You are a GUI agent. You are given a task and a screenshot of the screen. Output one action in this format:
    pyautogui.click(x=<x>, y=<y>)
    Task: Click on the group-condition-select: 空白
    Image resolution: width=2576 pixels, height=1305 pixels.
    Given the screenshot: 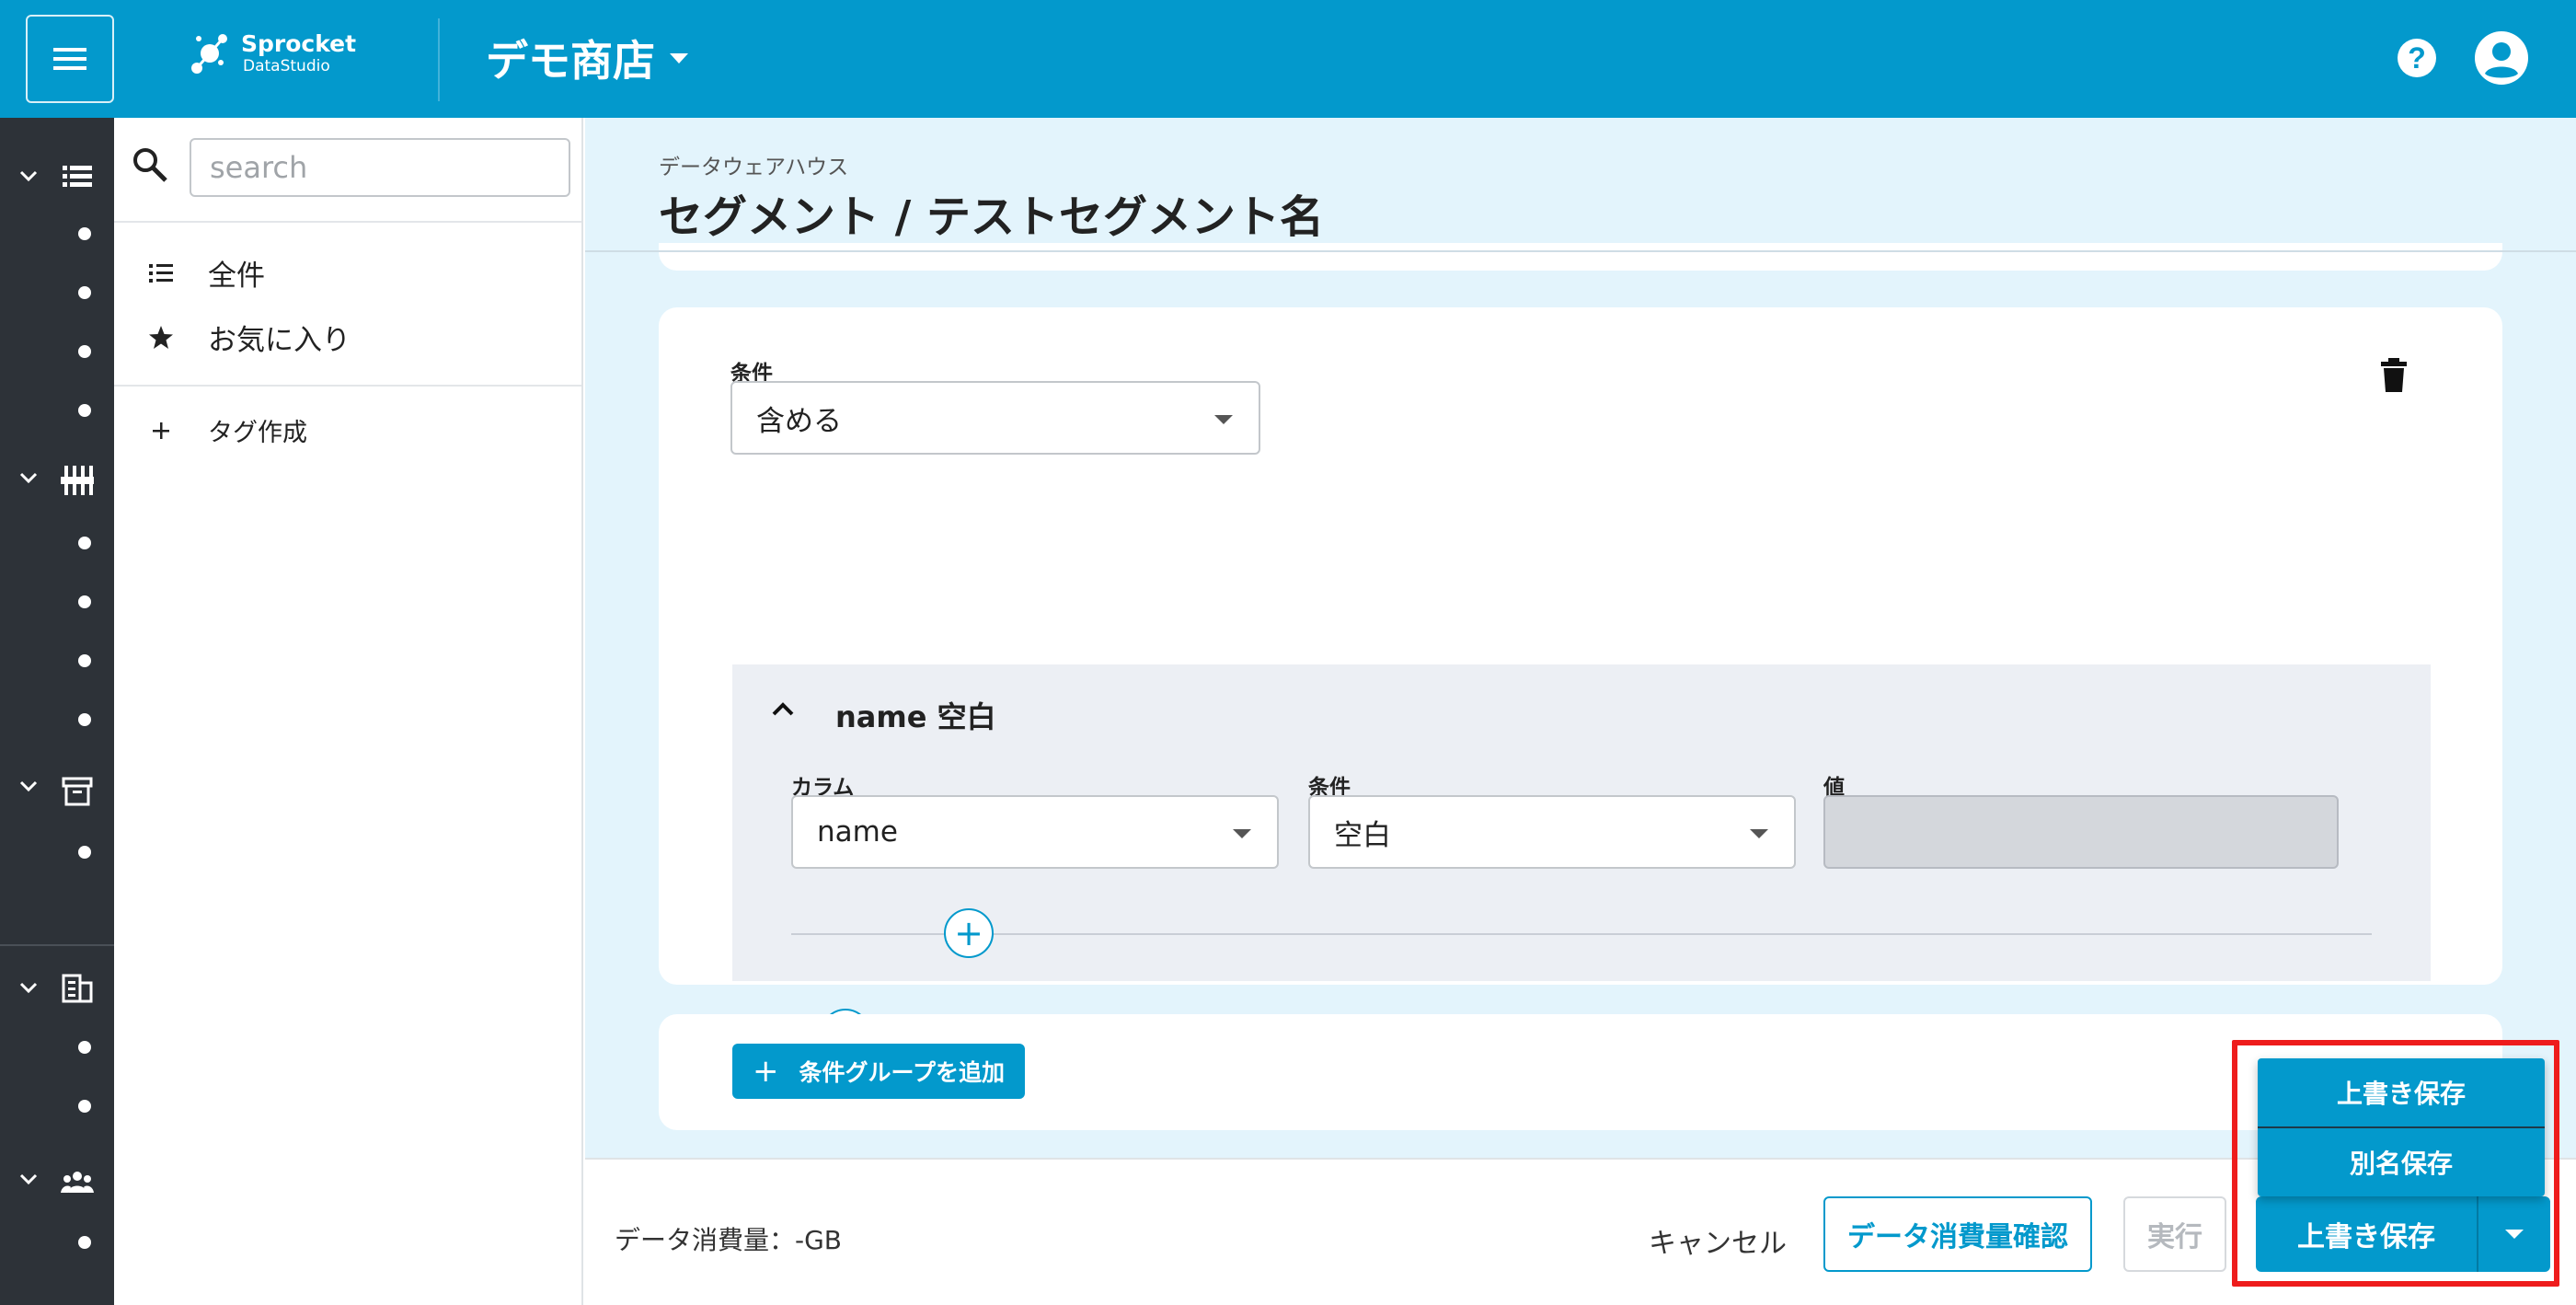 What is the action you would take?
    pyautogui.click(x=1552, y=832)
    